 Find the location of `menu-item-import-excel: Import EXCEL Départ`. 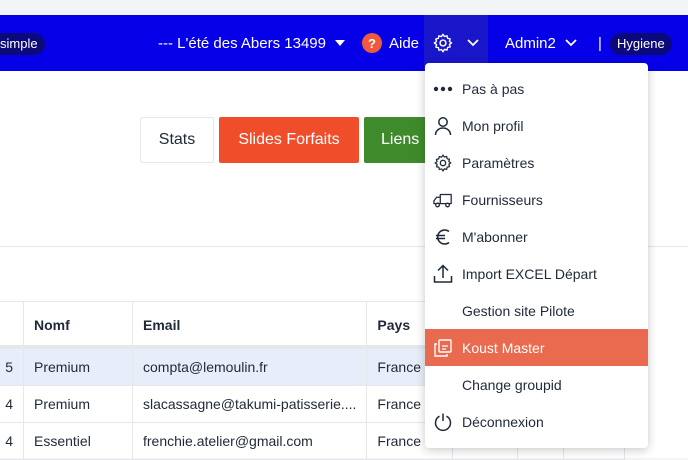

menu-item-import-excel: Import EXCEL Départ is located at coordinates (536, 273).